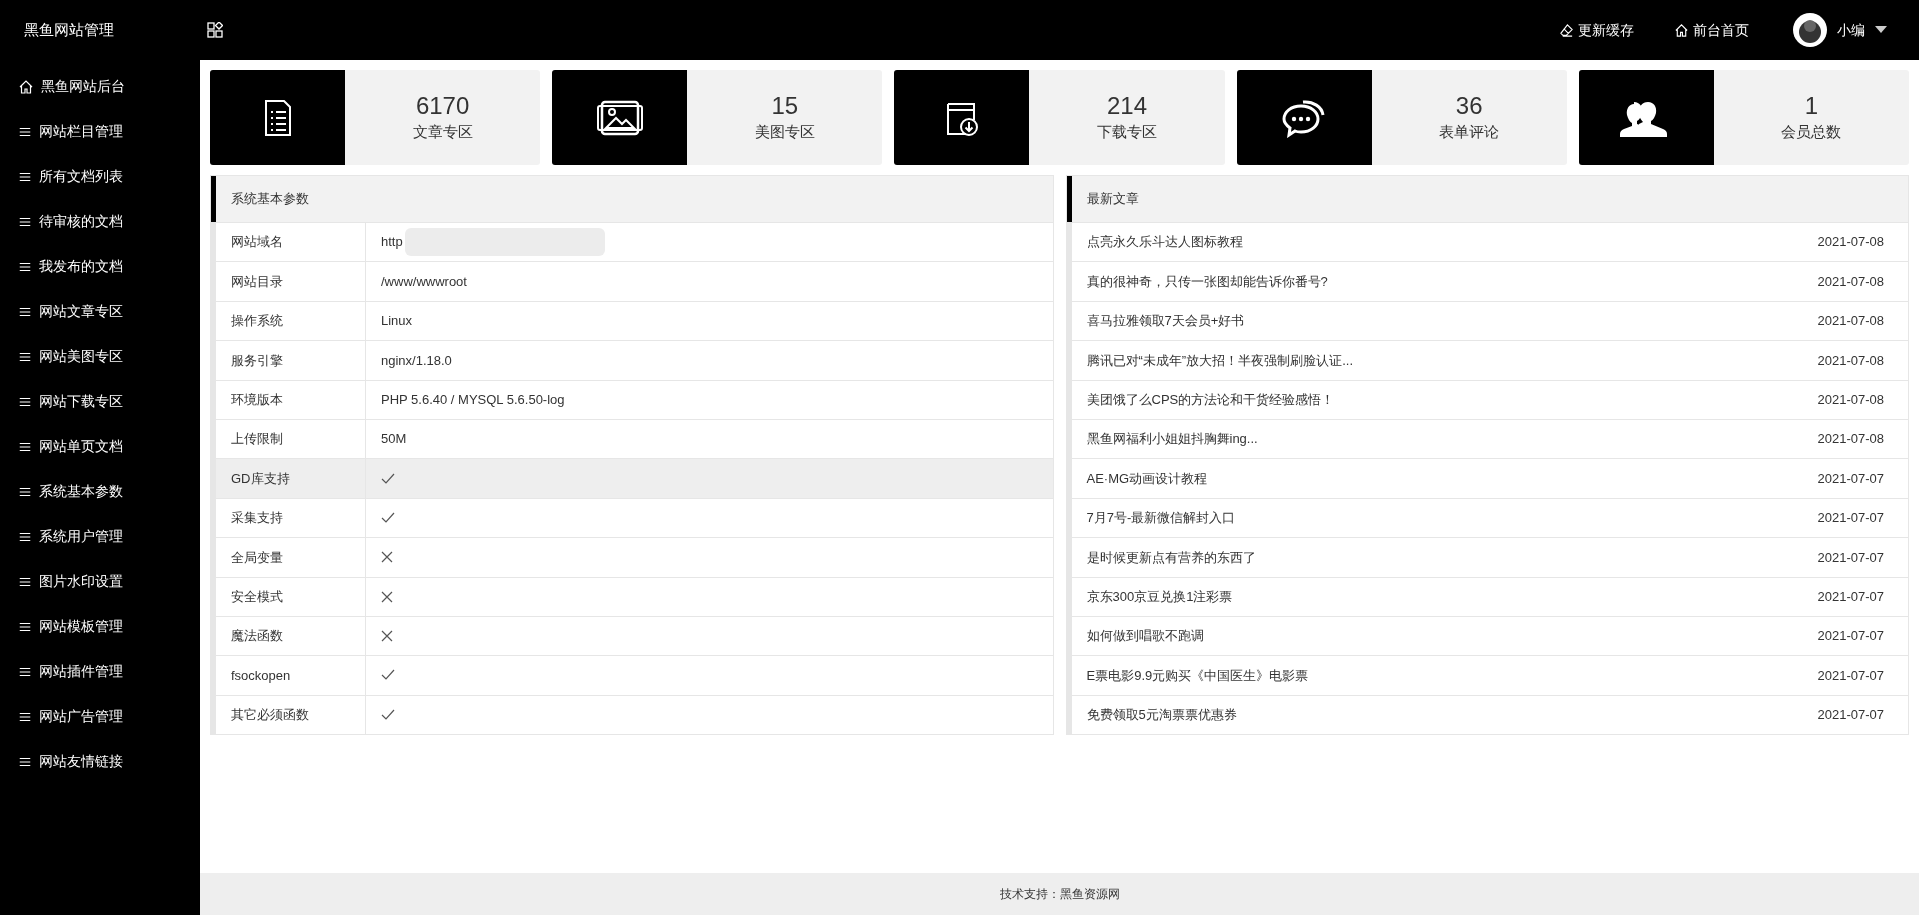 The width and height of the screenshot is (1919, 915). What do you see at coordinates (1171, 557) in the screenshot?
I see `article-link: 是时候更新点有营养的东西了` at bounding box center [1171, 557].